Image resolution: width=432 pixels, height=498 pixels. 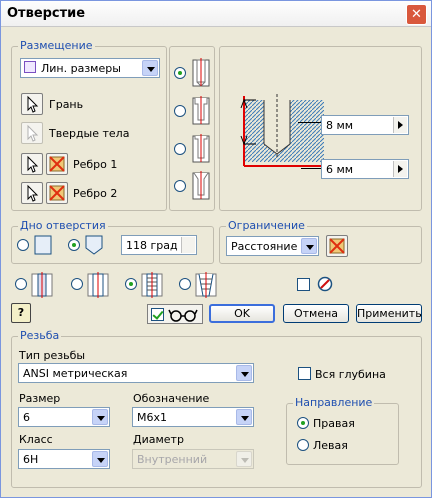 I want to click on preview-toggle, so click(x=175, y=314).